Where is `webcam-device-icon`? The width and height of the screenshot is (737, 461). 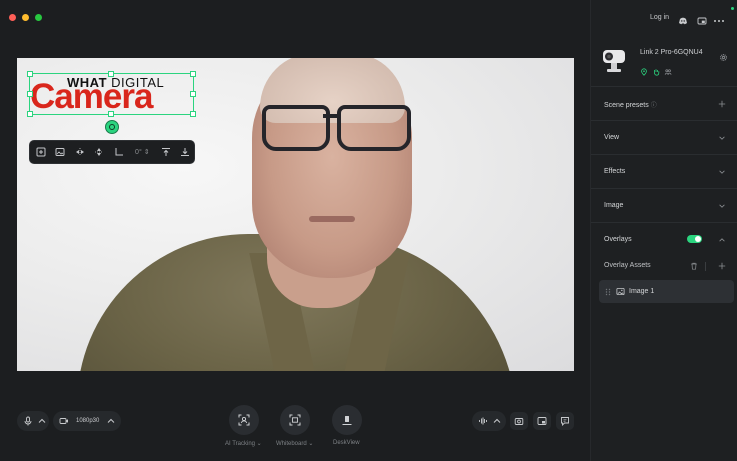 webcam-device-icon is located at coordinates (614, 61).